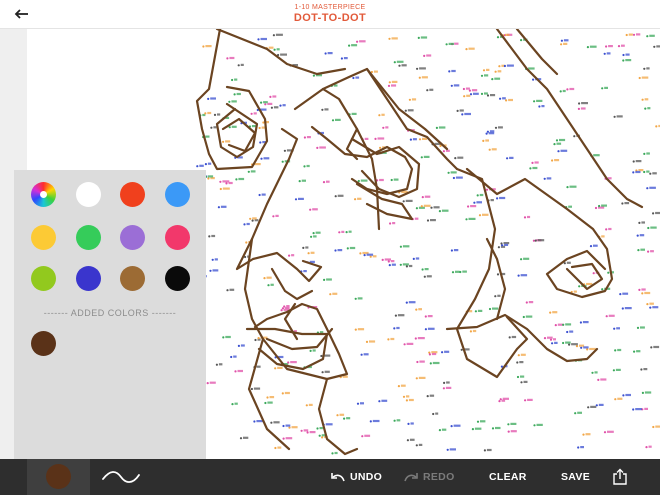  What do you see at coordinates (43, 343) in the screenshot?
I see `added-color-swatch` at bounding box center [43, 343].